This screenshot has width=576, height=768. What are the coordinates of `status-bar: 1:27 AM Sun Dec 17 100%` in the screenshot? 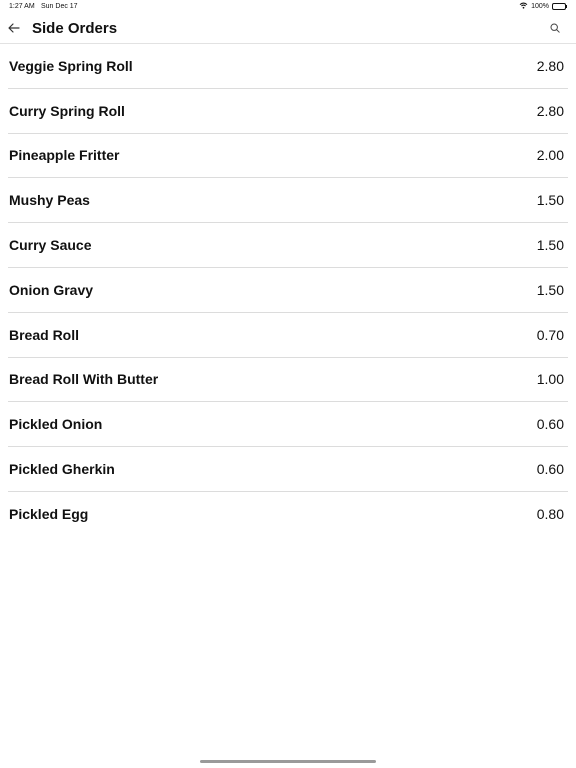 It's located at (288, 7).